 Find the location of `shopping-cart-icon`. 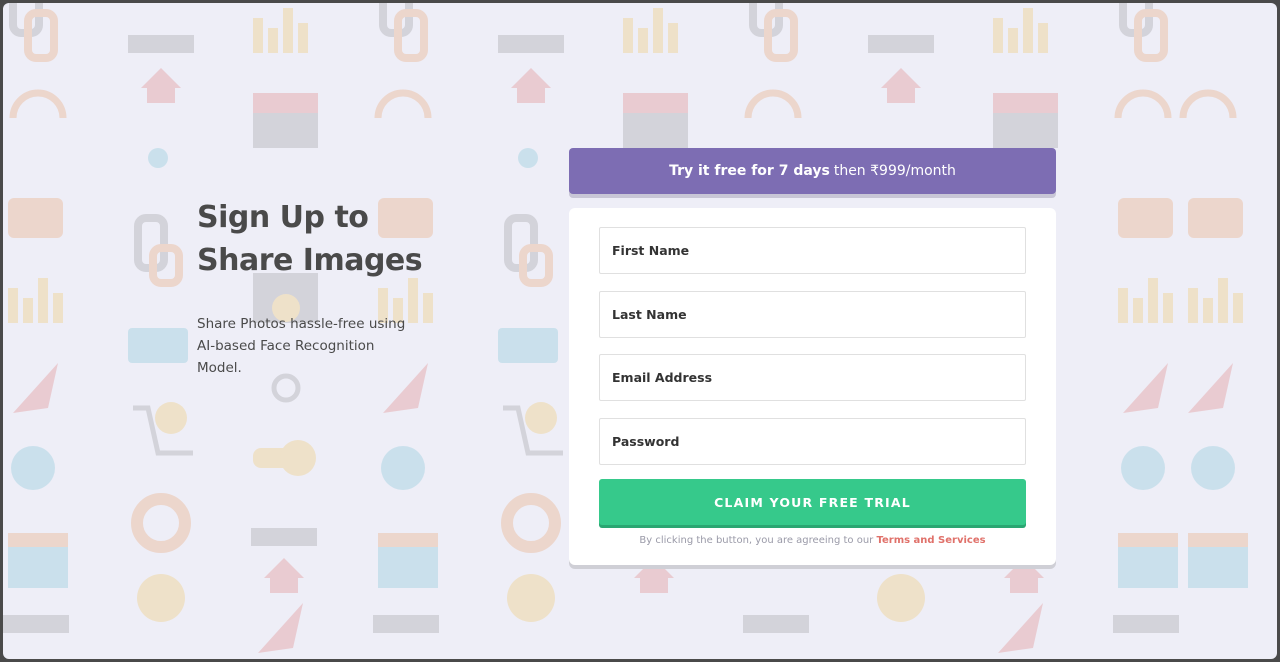

shopping-cart-icon is located at coordinates (348, 430).